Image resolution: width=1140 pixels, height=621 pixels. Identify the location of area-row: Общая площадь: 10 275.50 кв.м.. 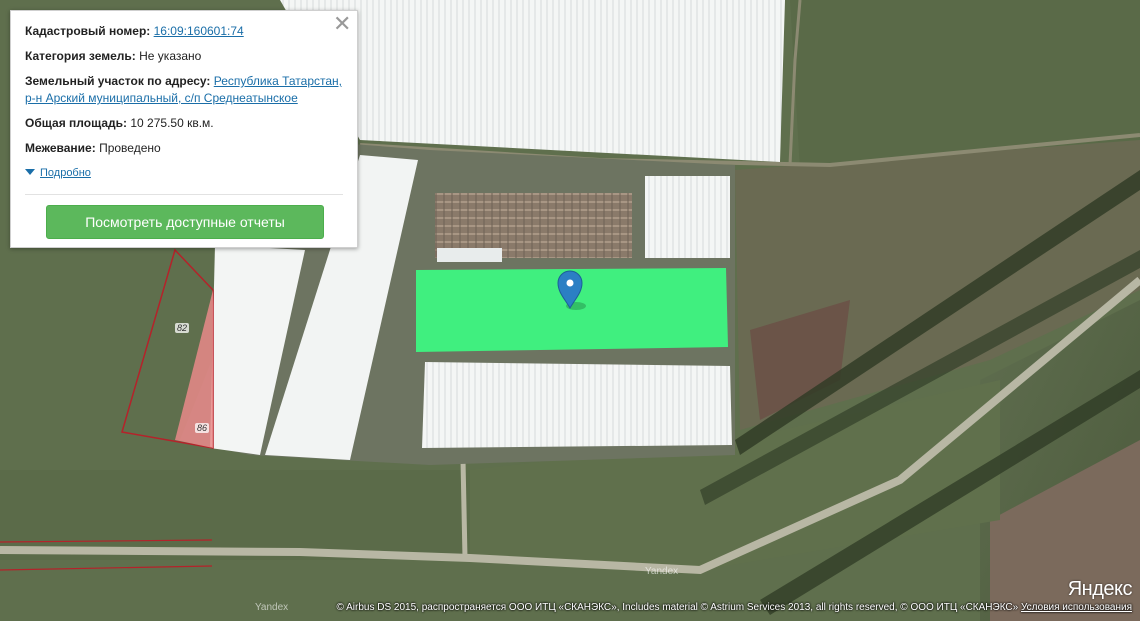
(184, 123).